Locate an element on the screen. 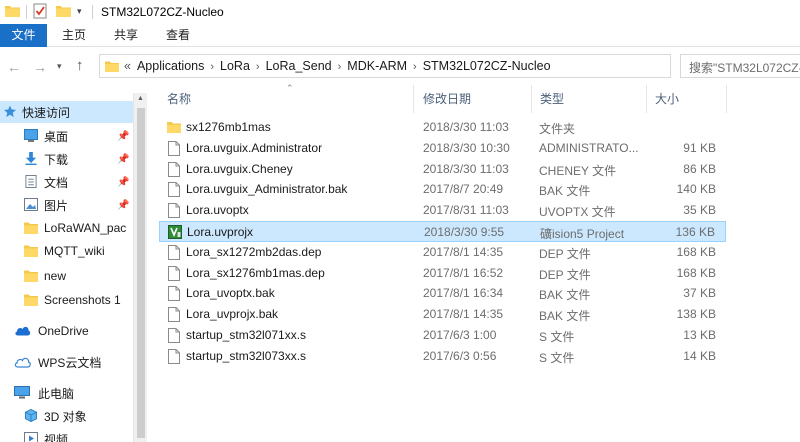 Image resolution: width=800 pixels, height=442 pixels. sidebar-item-desktop: 桌面 📌 is located at coordinates (66, 136).